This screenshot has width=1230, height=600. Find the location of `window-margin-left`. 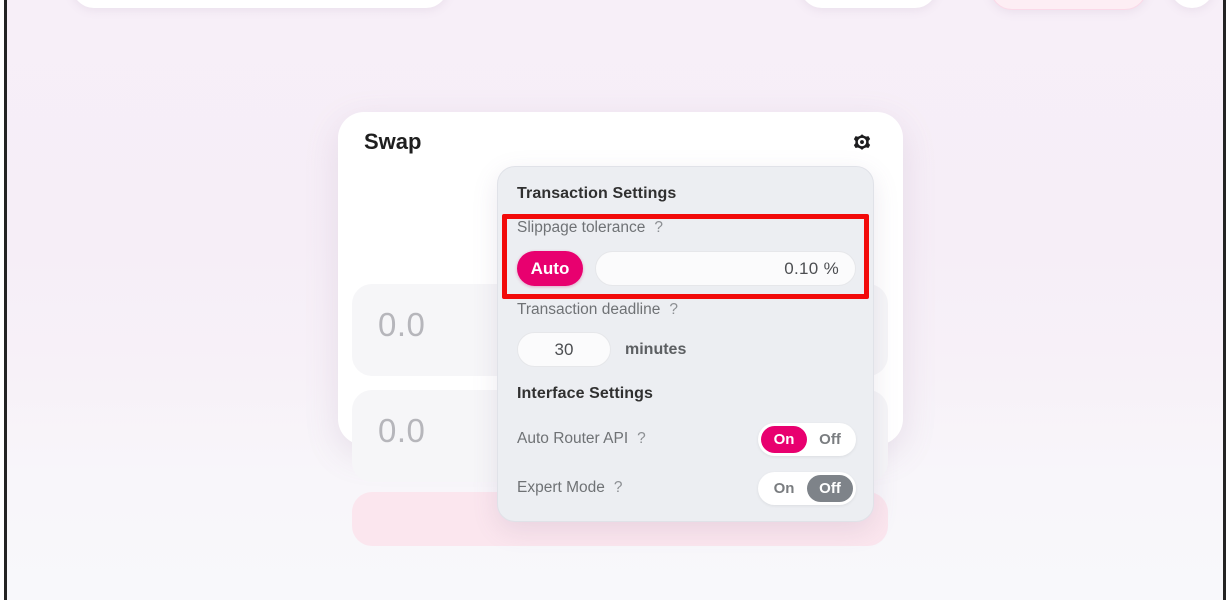

window-margin-left is located at coordinates (2, 300).